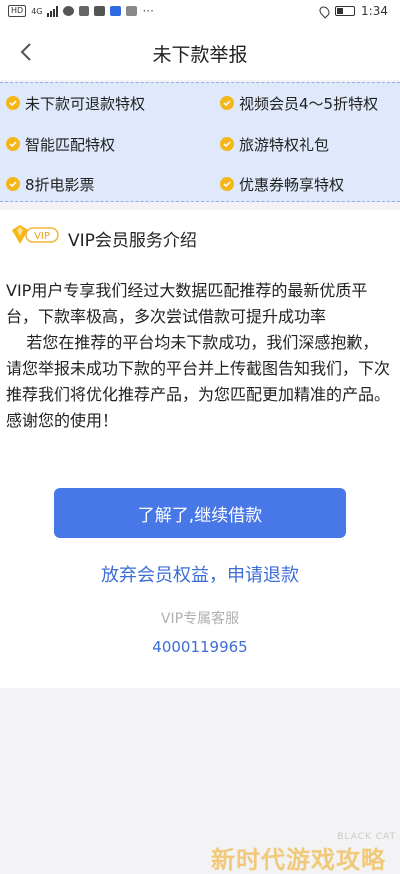 The image size is (400, 874). Describe the element at coordinates (132, 241) in the screenshot. I see `card-title: VIP会员服务介绍` at that location.